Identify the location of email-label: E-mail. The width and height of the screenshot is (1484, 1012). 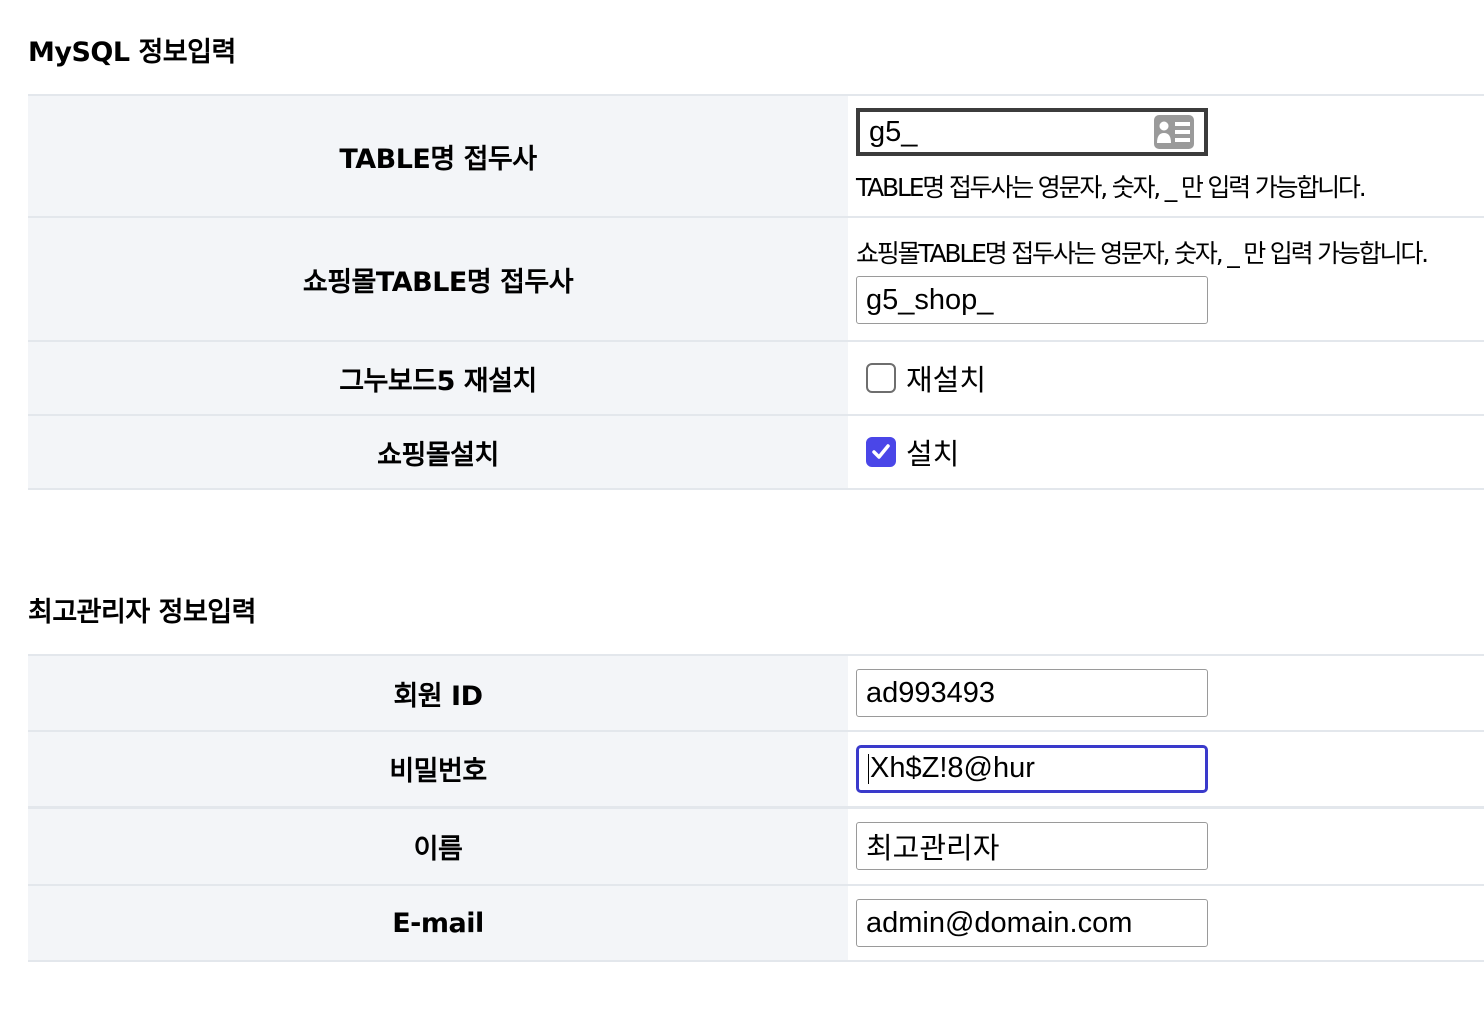
(438, 923).